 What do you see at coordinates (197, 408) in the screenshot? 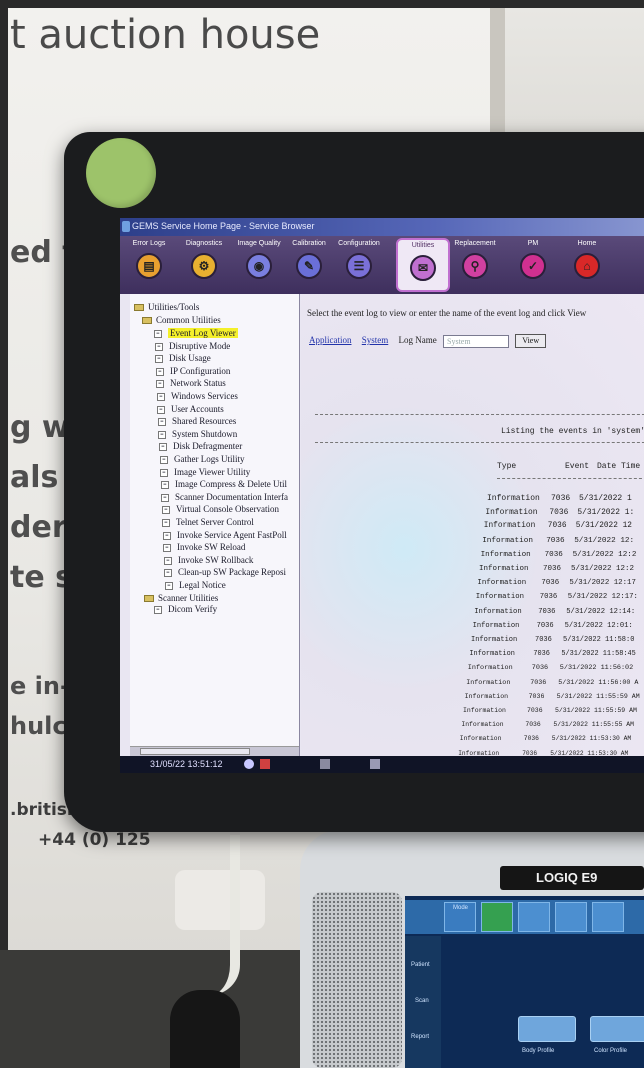
I see `tree-item-label: User Accounts` at bounding box center [197, 408].